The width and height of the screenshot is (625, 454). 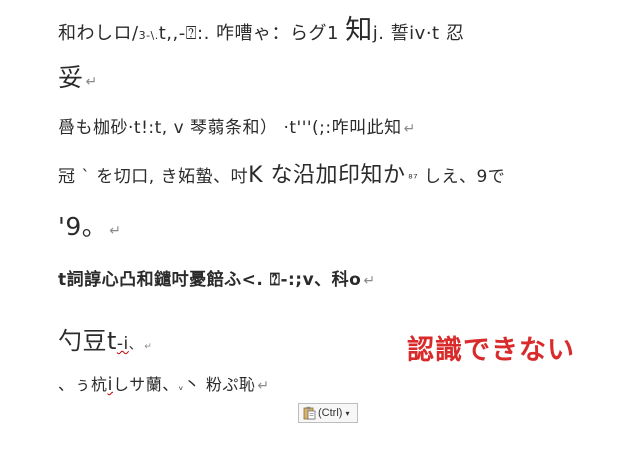 I want to click on text-segment: しサ蘭、, so click(x=146, y=384).